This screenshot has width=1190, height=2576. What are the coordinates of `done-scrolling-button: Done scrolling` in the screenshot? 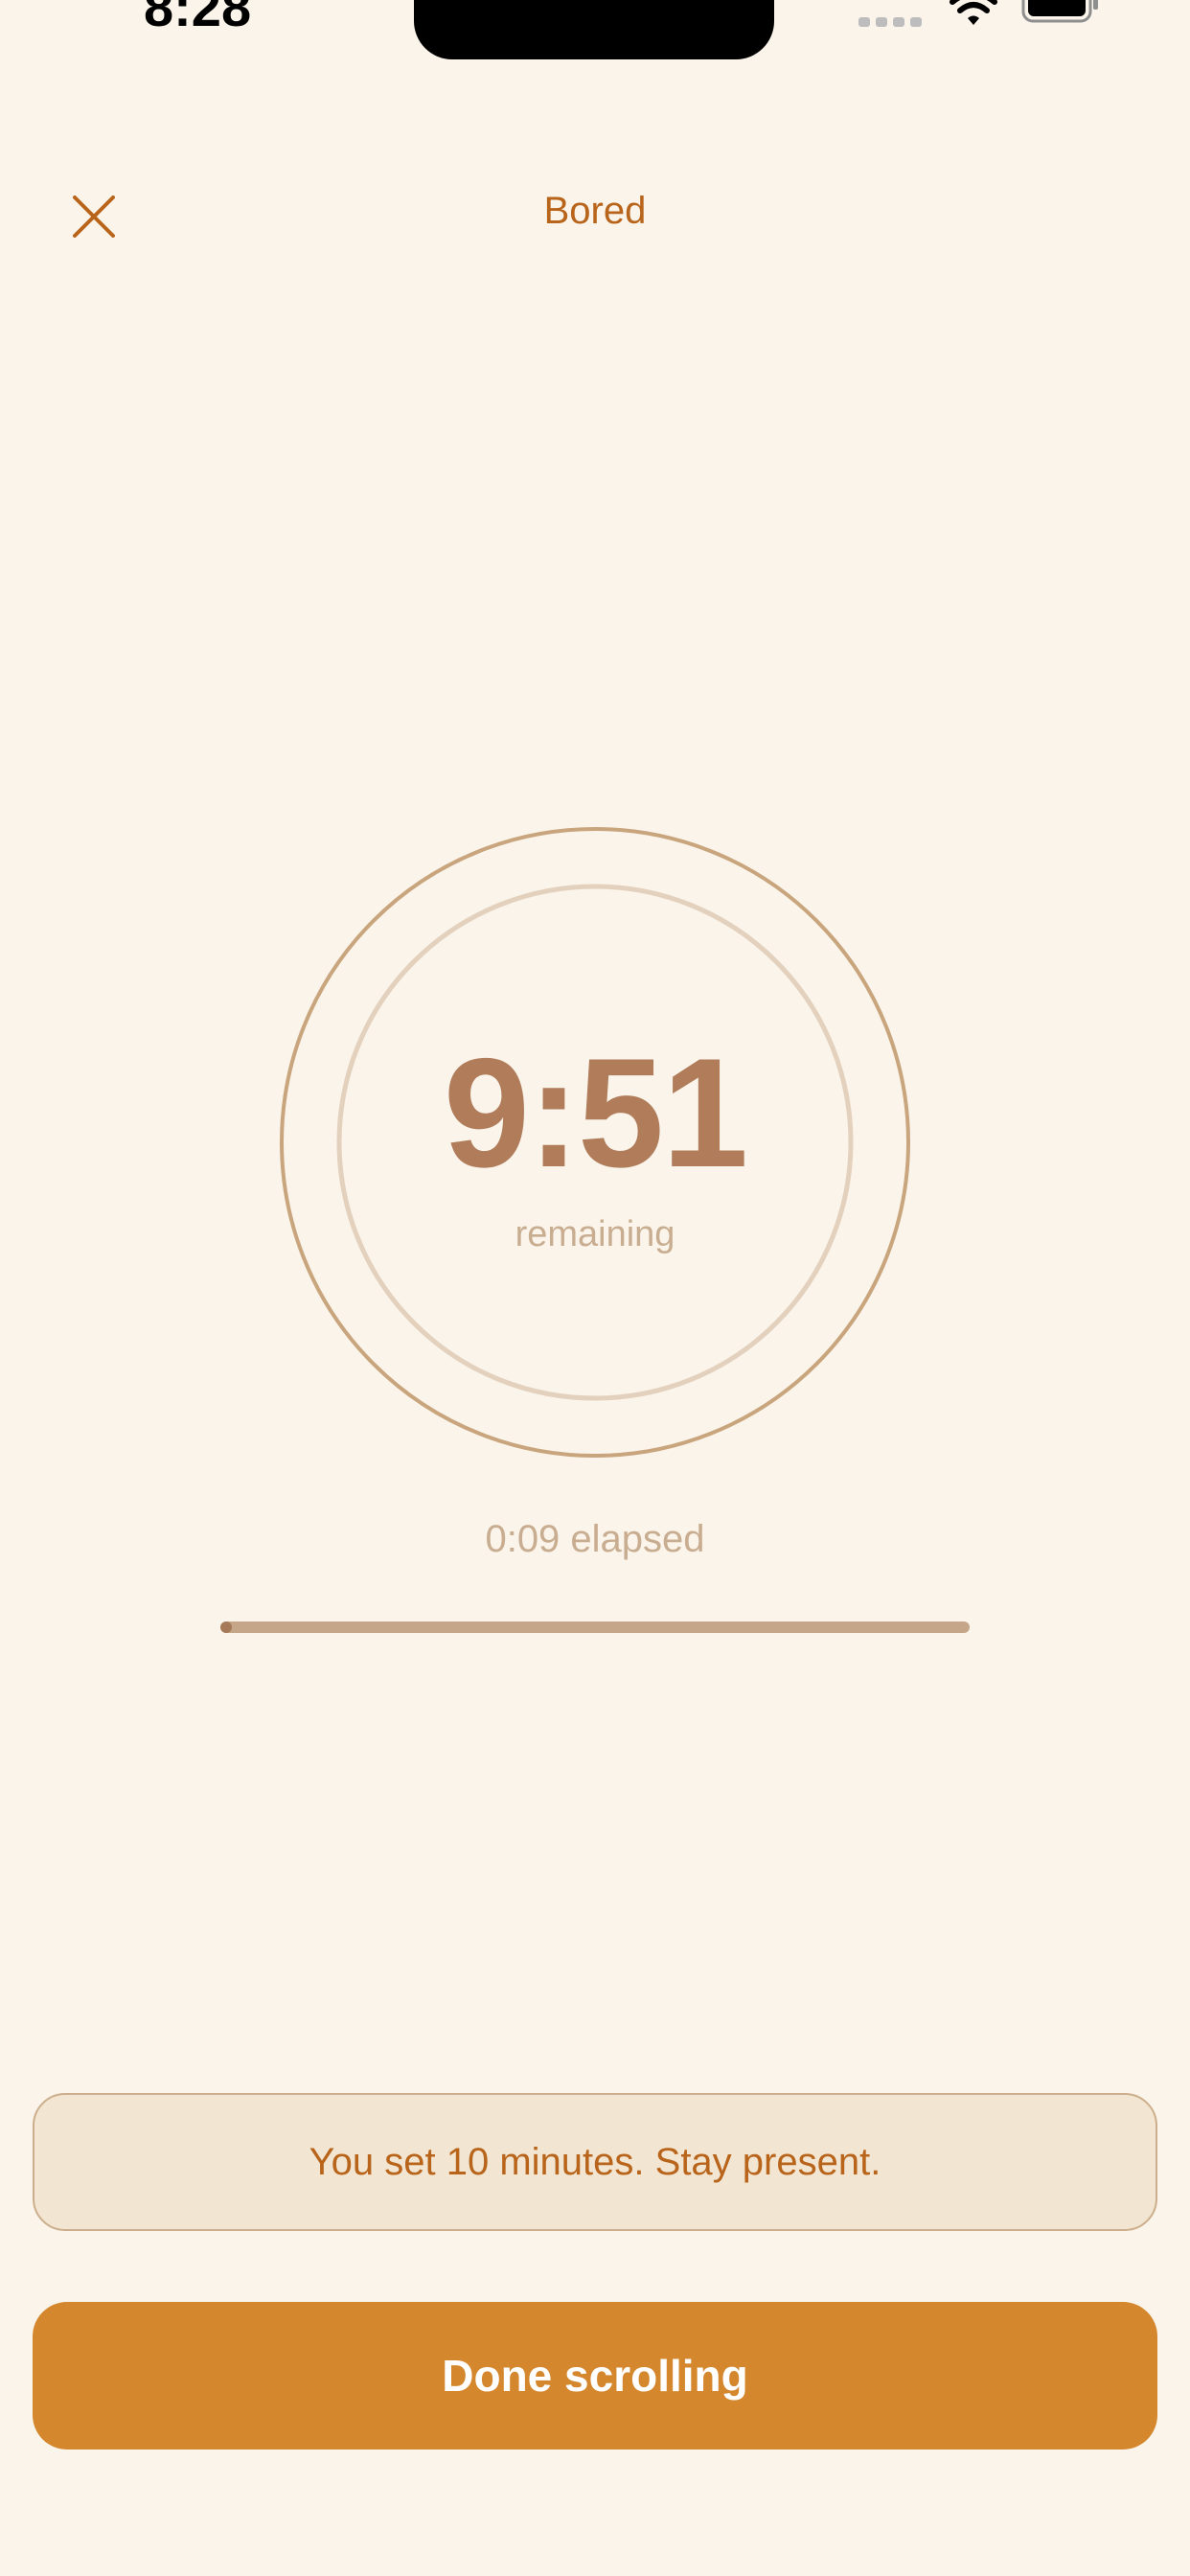 It's located at (595, 2376).